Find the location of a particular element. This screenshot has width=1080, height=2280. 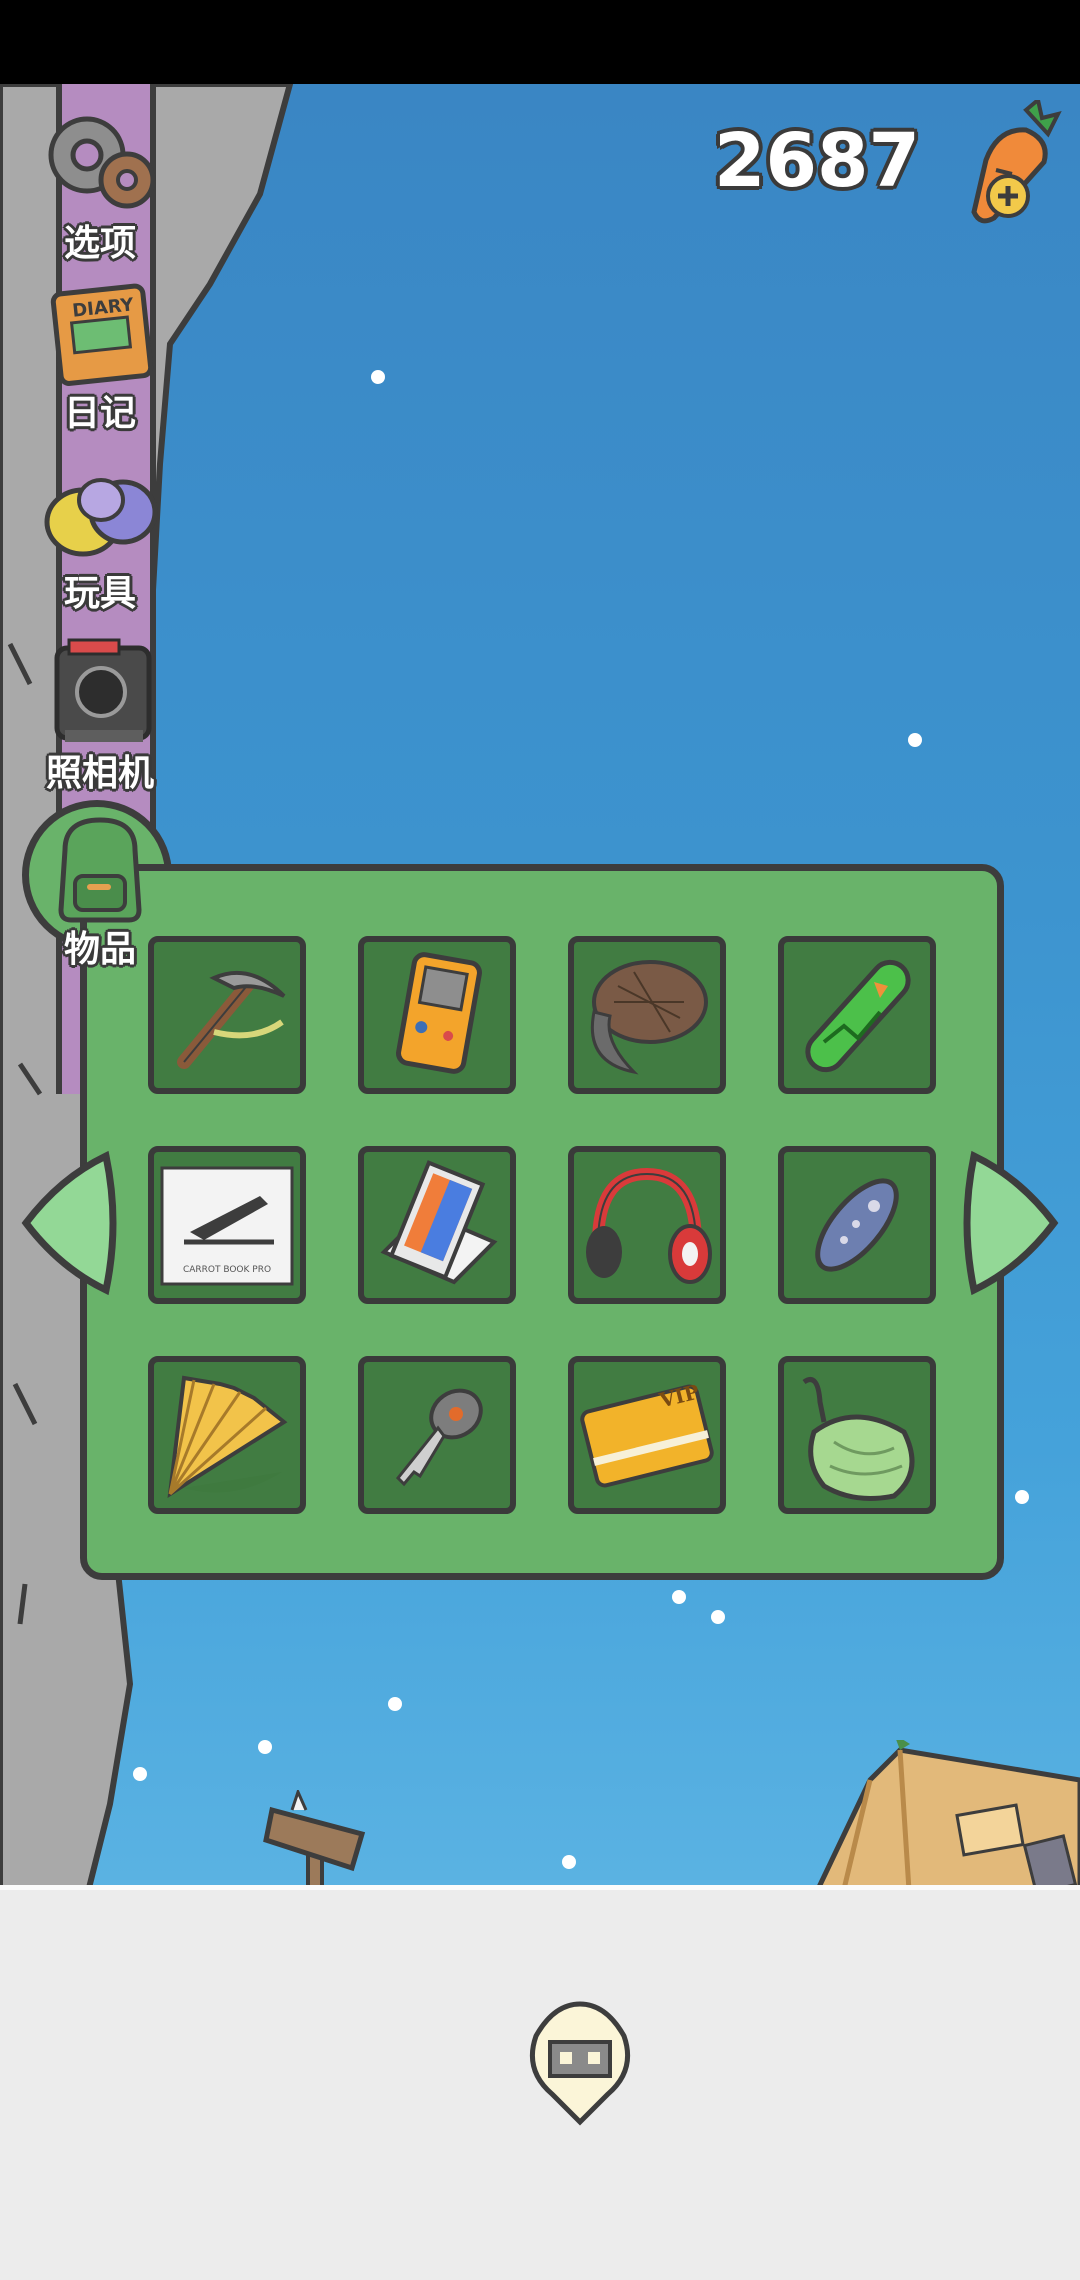

laptop-box-text: CARROT BOOK PRO is located at coordinates (227, 1270).